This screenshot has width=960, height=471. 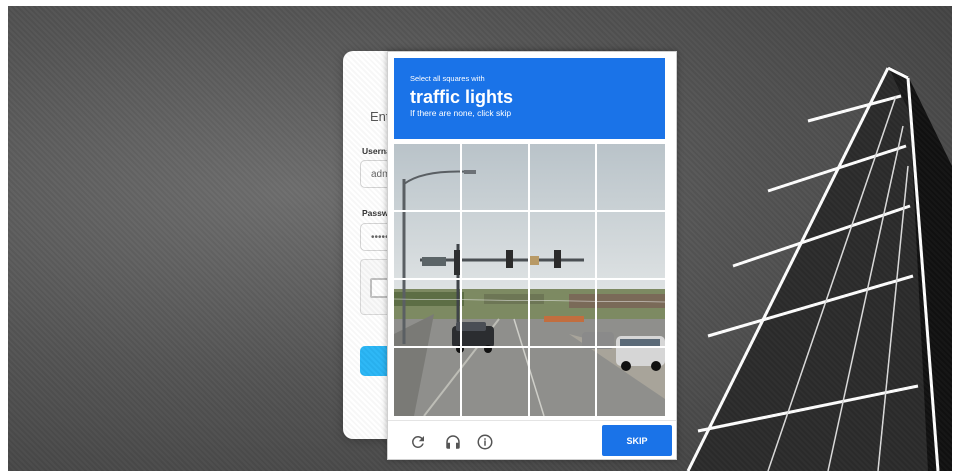 What do you see at coordinates (461, 113) in the screenshot?
I see `challenge-instruction: If there are none, click skip` at bounding box center [461, 113].